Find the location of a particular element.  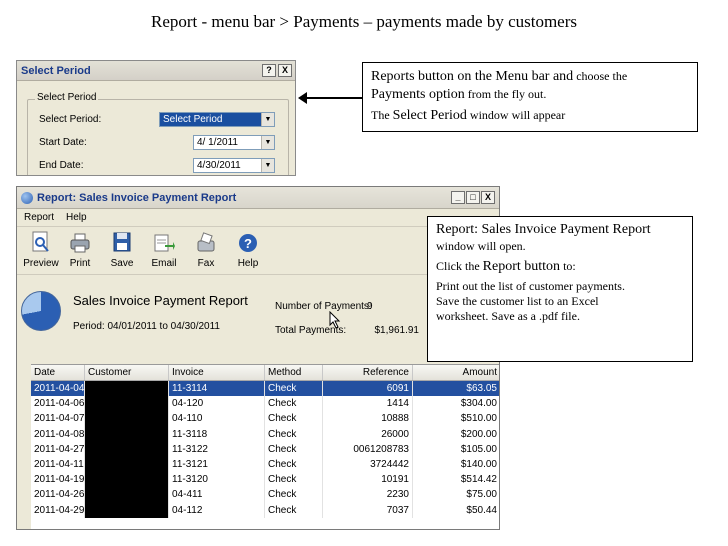

help-label: Help is located at coordinates (248, 263).